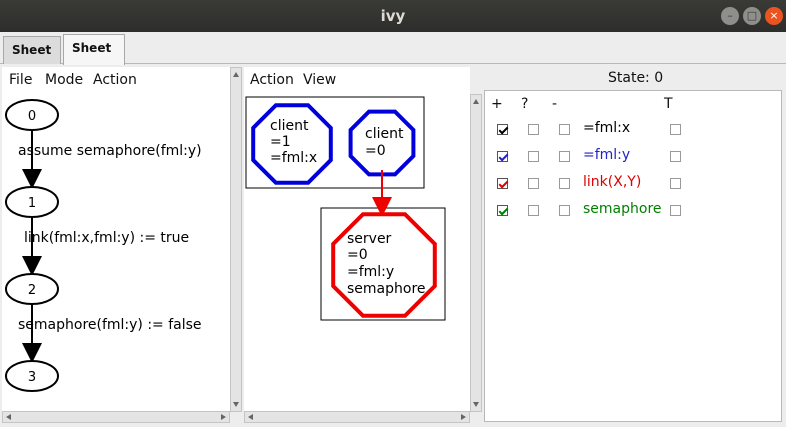  I want to click on state-node-2: 2, so click(32, 289).